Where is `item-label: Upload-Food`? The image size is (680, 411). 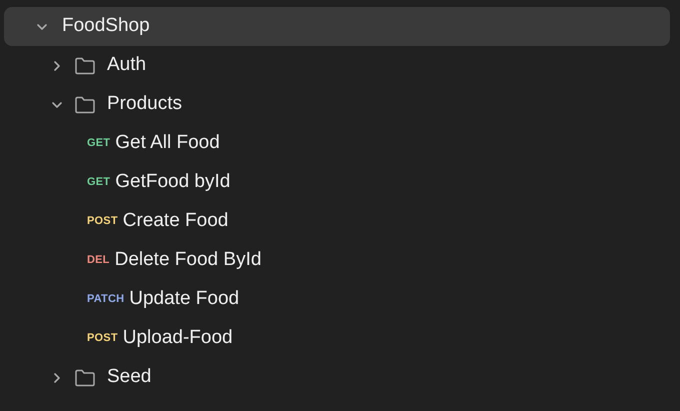
item-label: Upload-Food is located at coordinates (177, 338).